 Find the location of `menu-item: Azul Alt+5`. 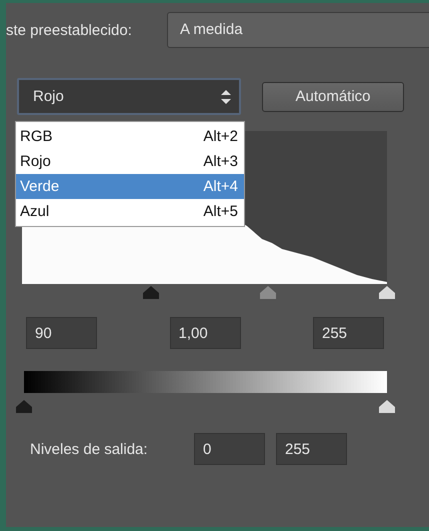

menu-item: Azul Alt+5 is located at coordinates (130, 211).